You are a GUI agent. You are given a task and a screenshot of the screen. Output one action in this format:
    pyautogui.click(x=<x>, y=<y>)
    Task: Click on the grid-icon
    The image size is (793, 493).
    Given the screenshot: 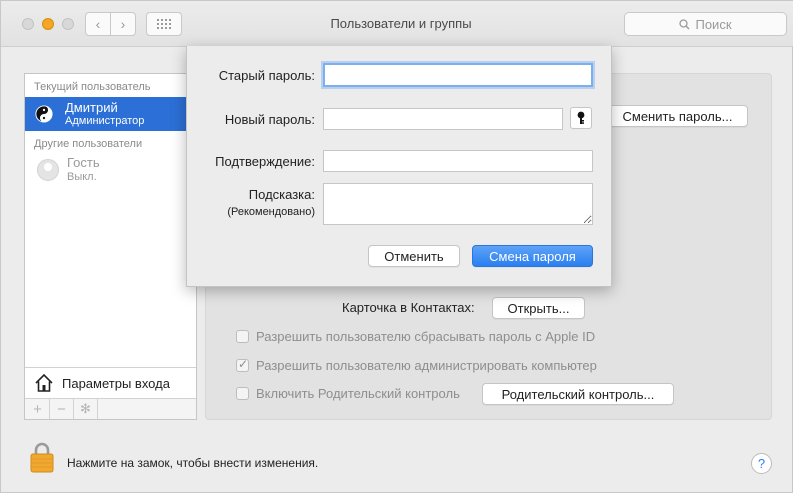 What is the action you would take?
    pyautogui.click(x=164, y=24)
    